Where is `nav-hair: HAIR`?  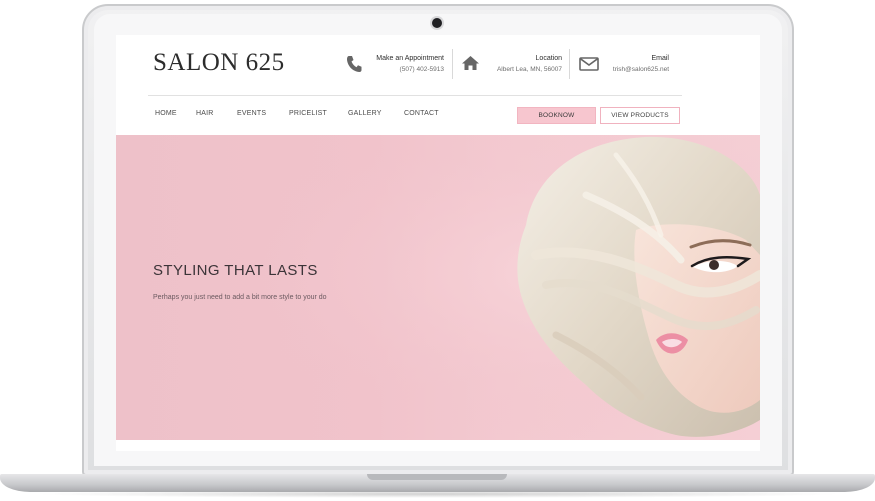 nav-hair: HAIR is located at coordinates (205, 113).